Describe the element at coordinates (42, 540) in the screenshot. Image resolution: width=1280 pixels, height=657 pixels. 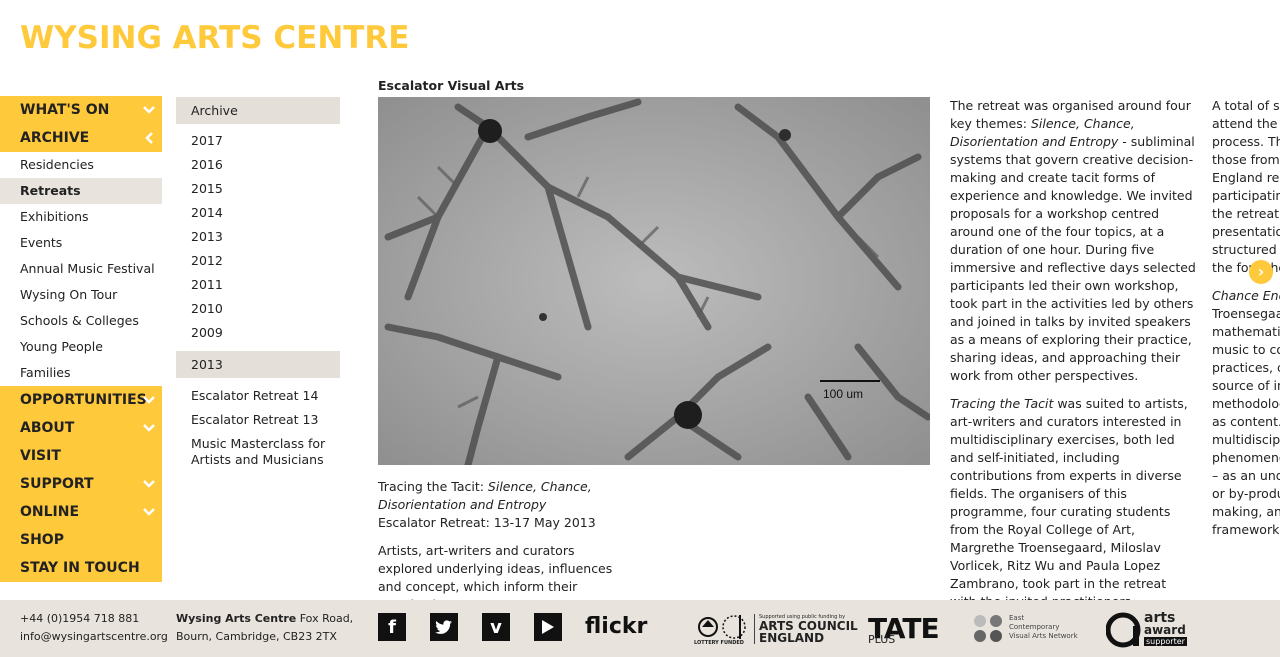
I see `nav-label: SHOP` at that location.